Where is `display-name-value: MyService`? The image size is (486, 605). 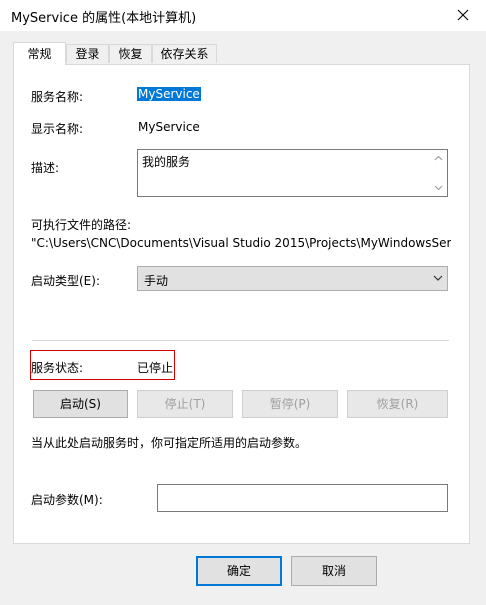 display-name-value: MyService is located at coordinates (169, 127).